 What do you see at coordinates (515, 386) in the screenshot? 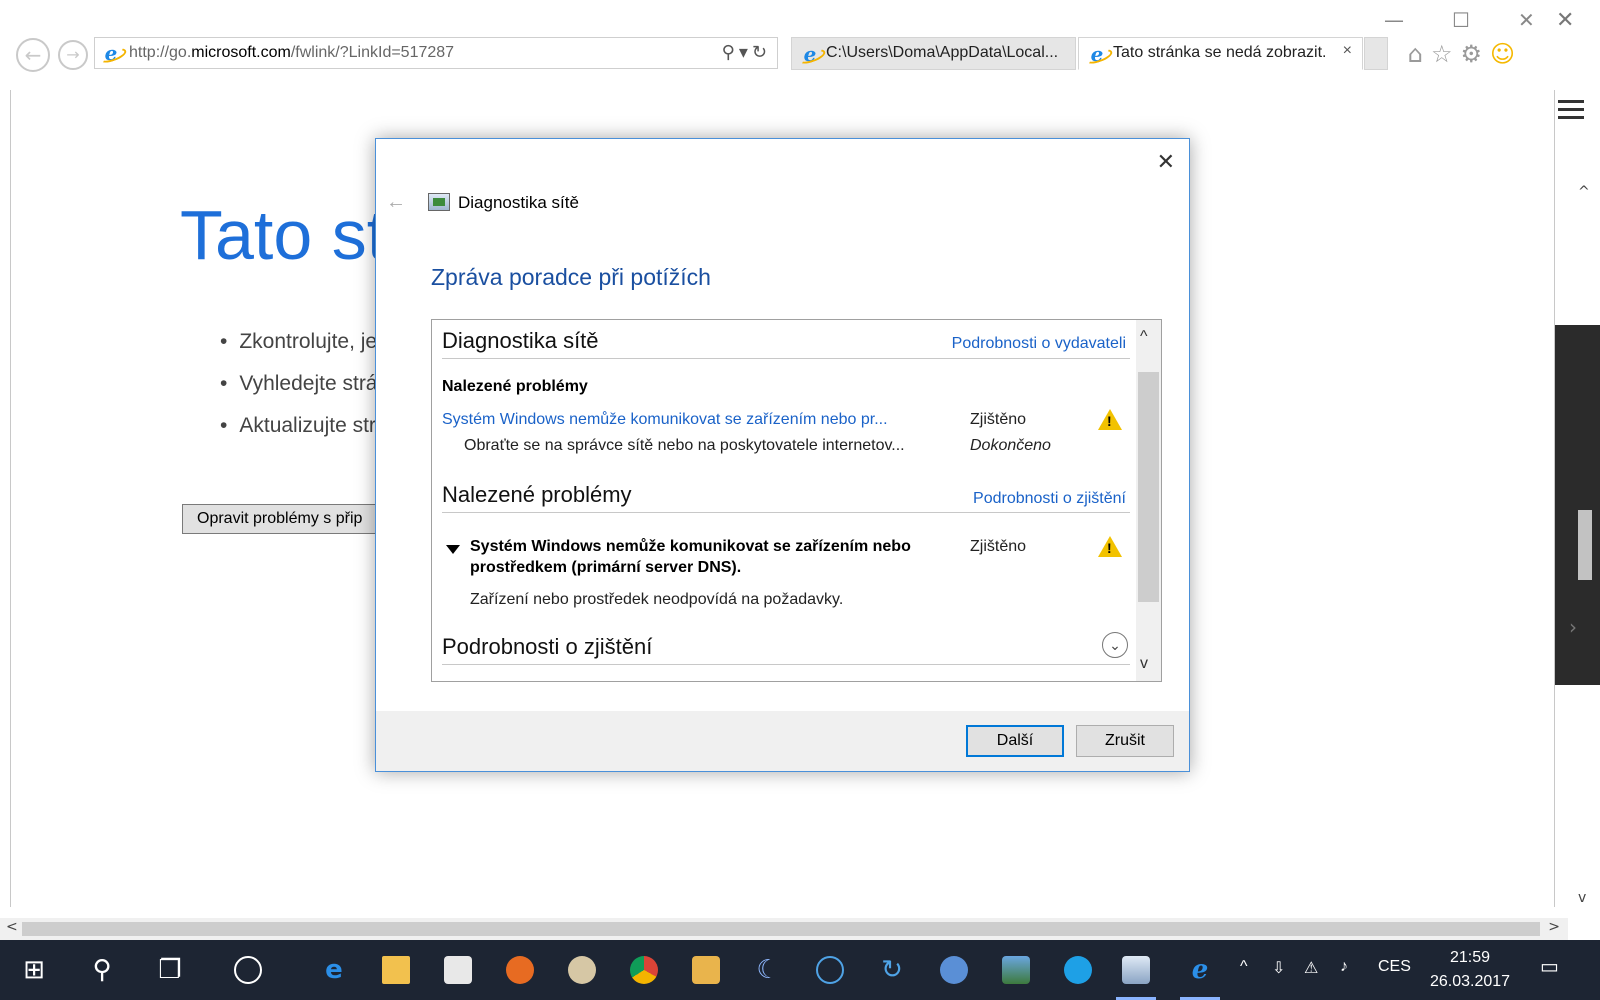
I see `found-problems-subheading: Nalezené problémy` at bounding box center [515, 386].